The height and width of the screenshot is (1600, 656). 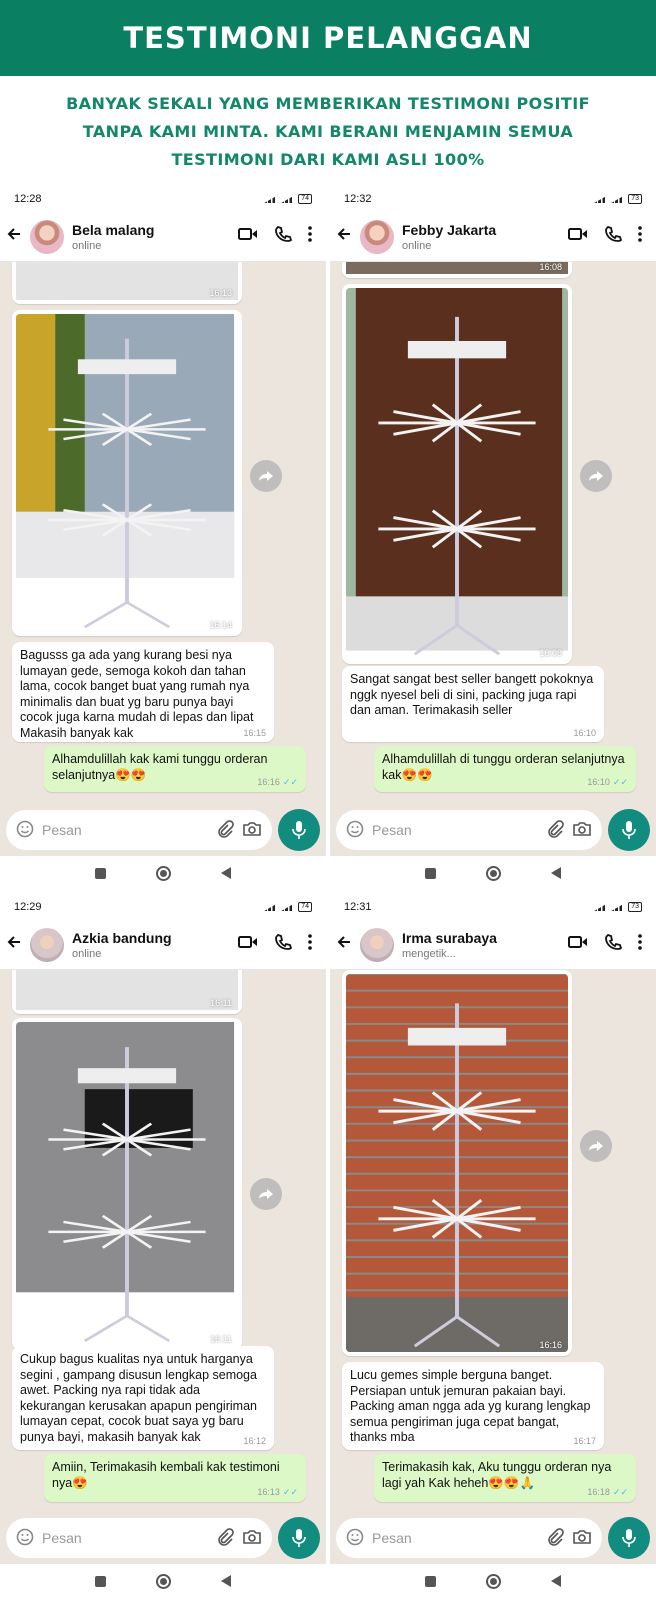 What do you see at coordinates (457, 270) in the screenshot?
I see `previous-photo-message: 16:08` at bounding box center [457, 270].